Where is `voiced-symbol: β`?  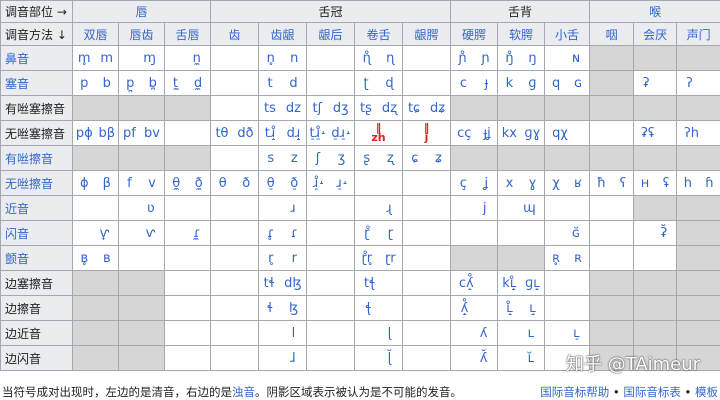 voiced-symbol: β is located at coordinates (107, 183).